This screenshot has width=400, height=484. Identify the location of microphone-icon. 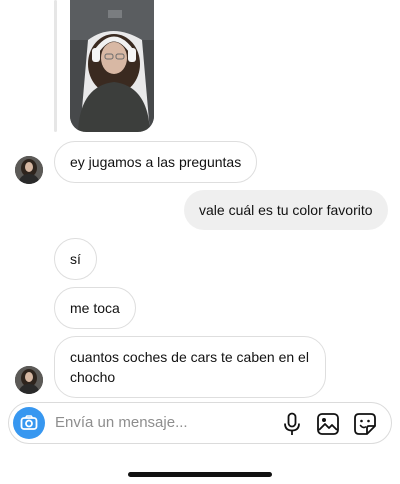
(292, 423).